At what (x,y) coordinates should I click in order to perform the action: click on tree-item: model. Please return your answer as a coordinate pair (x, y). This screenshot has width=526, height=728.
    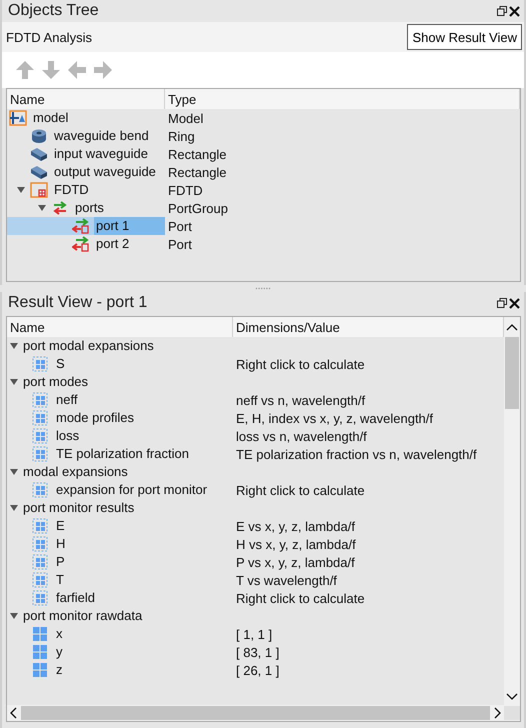
    Looking at the image, I should click on (86, 118).